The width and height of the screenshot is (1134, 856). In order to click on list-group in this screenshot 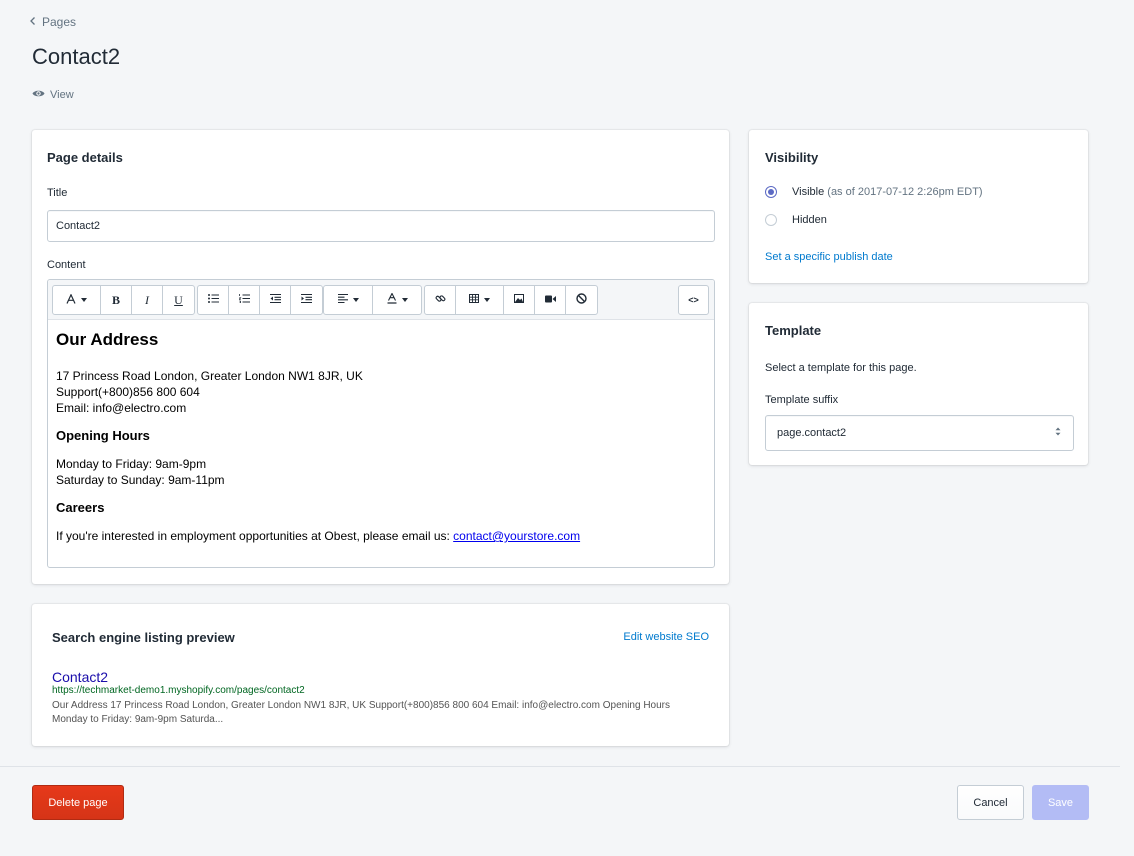, I will do `click(260, 300)`.